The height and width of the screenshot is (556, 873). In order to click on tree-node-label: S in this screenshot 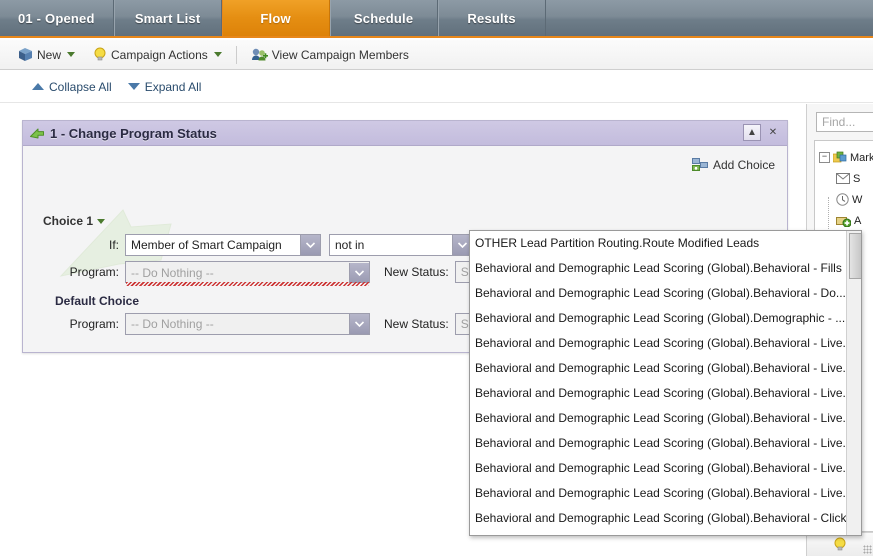, I will do `click(857, 178)`.